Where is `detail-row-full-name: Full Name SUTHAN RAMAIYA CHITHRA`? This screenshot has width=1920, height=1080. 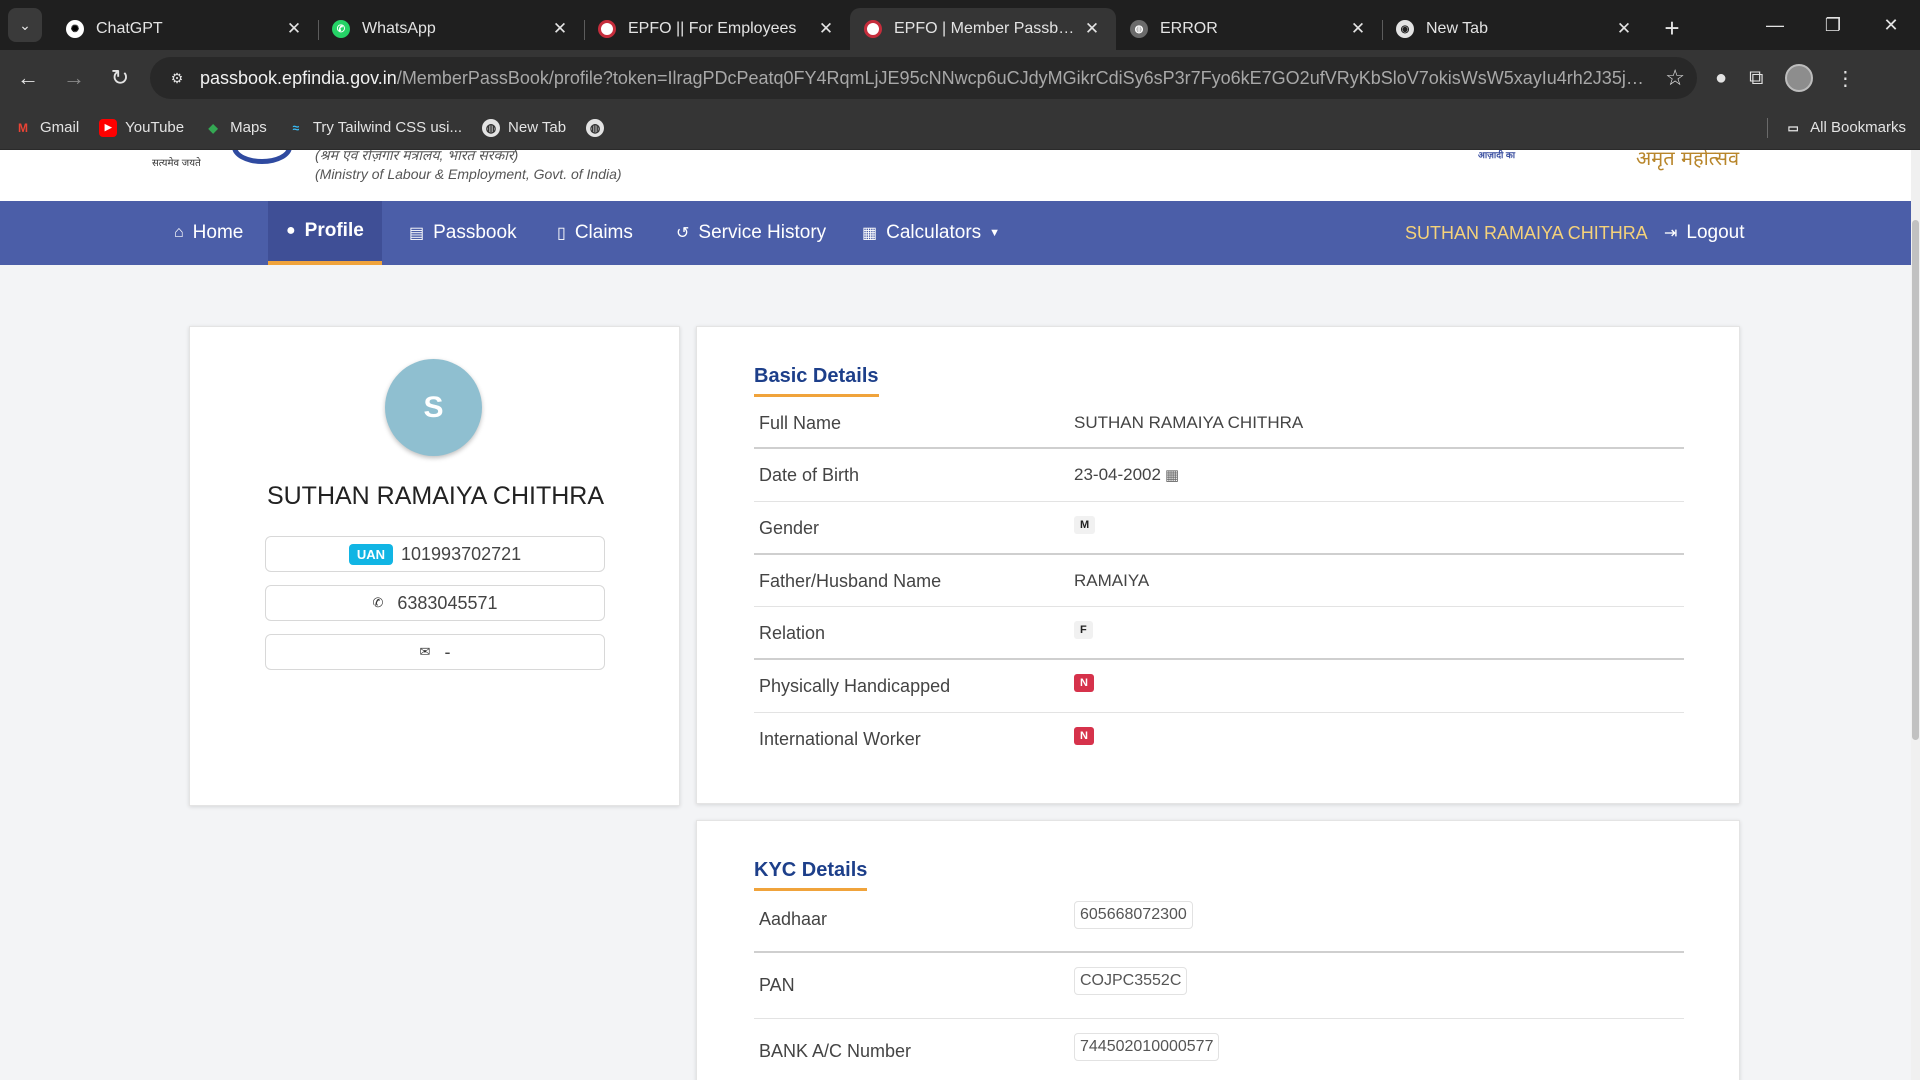 detail-row-full-name: Full Name SUTHAN RAMAIYA CHITHRA is located at coordinates (1219, 423).